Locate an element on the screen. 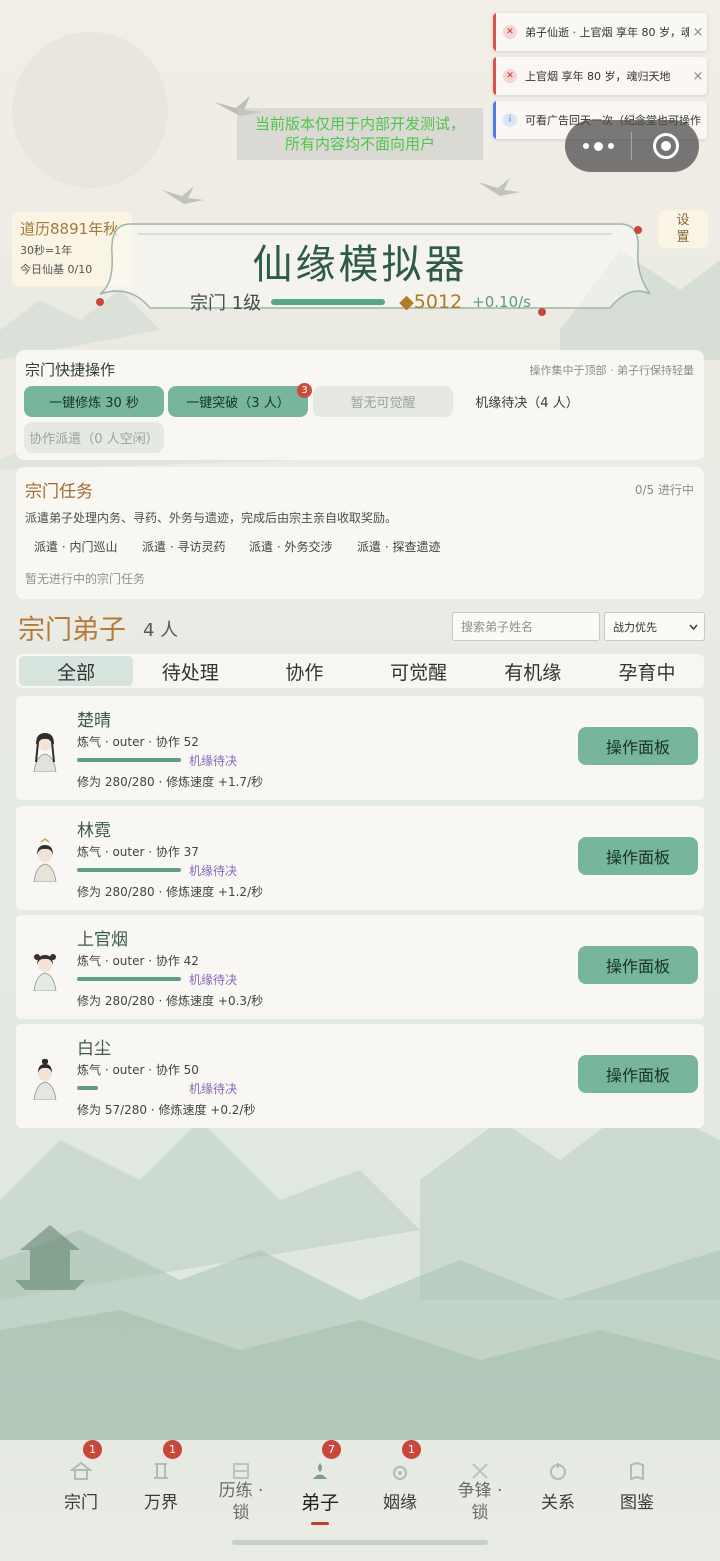 Image resolution: width=720 pixels, height=1561 pixels. sect-status-line: 宗门 1级 ◆5012 +0.10/s is located at coordinates (360, 302).